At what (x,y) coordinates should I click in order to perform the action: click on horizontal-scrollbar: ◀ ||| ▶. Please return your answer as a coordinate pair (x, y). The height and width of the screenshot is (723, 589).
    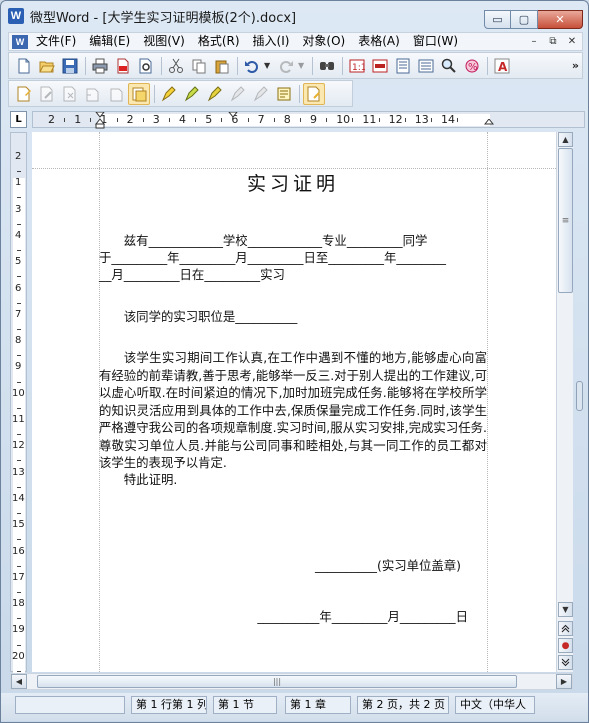
    Looking at the image, I should click on (291, 681).